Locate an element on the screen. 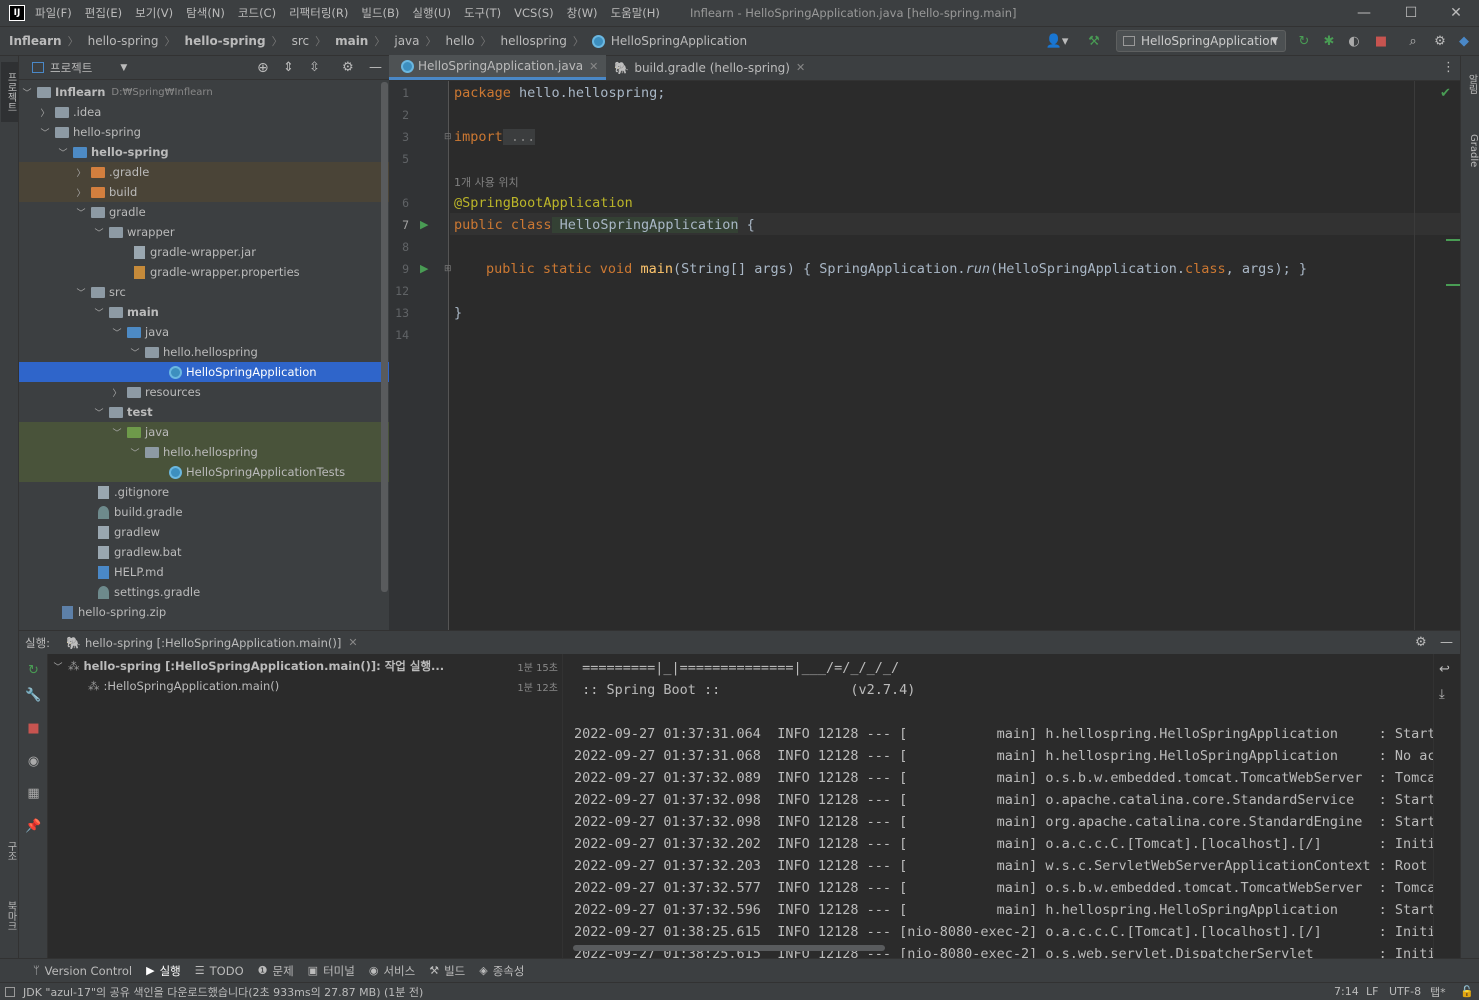  stop-icon: ■ is located at coordinates (33, 728).